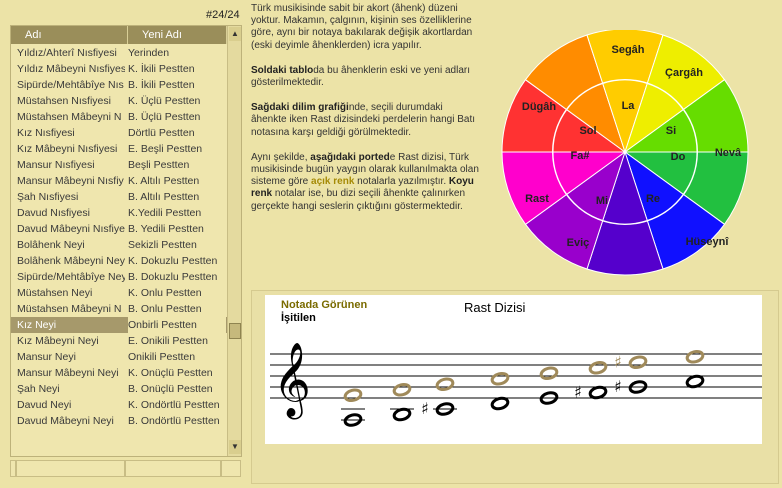  What do you see at coordinates (65, 421) in the screenshot?
I see `cell-name: Davud Mâbeyni Neyi` at bounding box center [65, 421].